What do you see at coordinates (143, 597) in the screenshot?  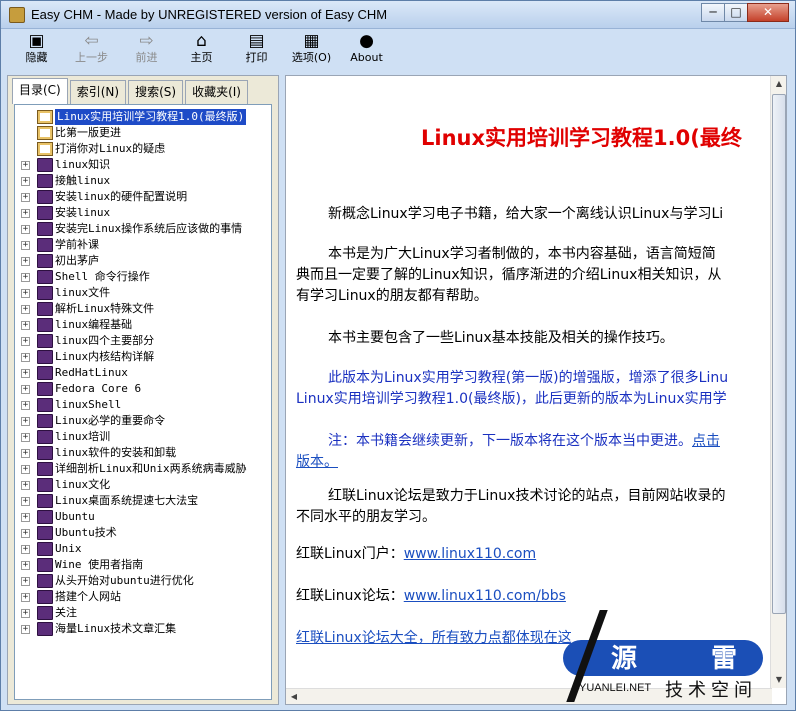 I see `tree-item: + 搭建个人网站` at bounding box center [143, 597].